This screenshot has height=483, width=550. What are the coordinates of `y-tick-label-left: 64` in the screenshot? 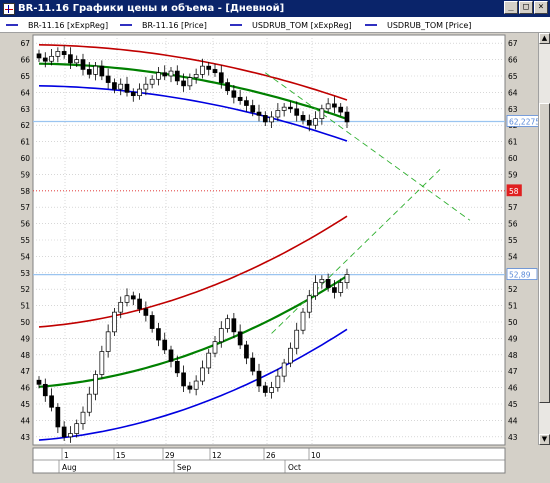 It's located at (25, 92).